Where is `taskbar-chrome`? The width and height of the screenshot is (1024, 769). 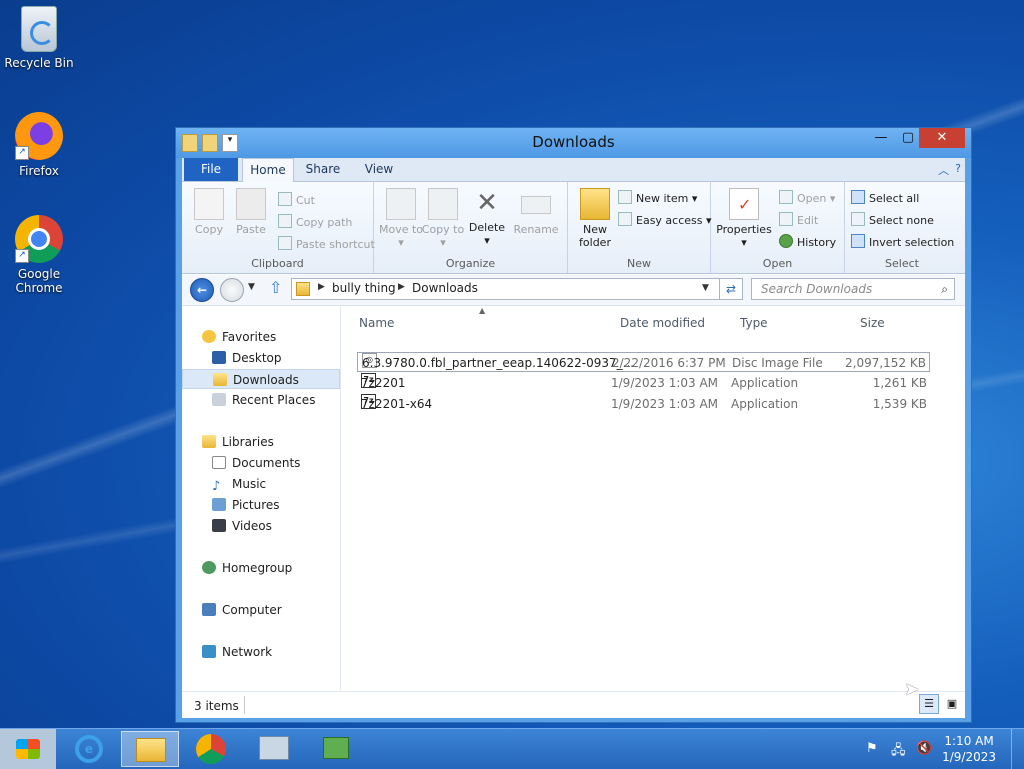
taskbar-chrome is located at coordinates (211, 749).